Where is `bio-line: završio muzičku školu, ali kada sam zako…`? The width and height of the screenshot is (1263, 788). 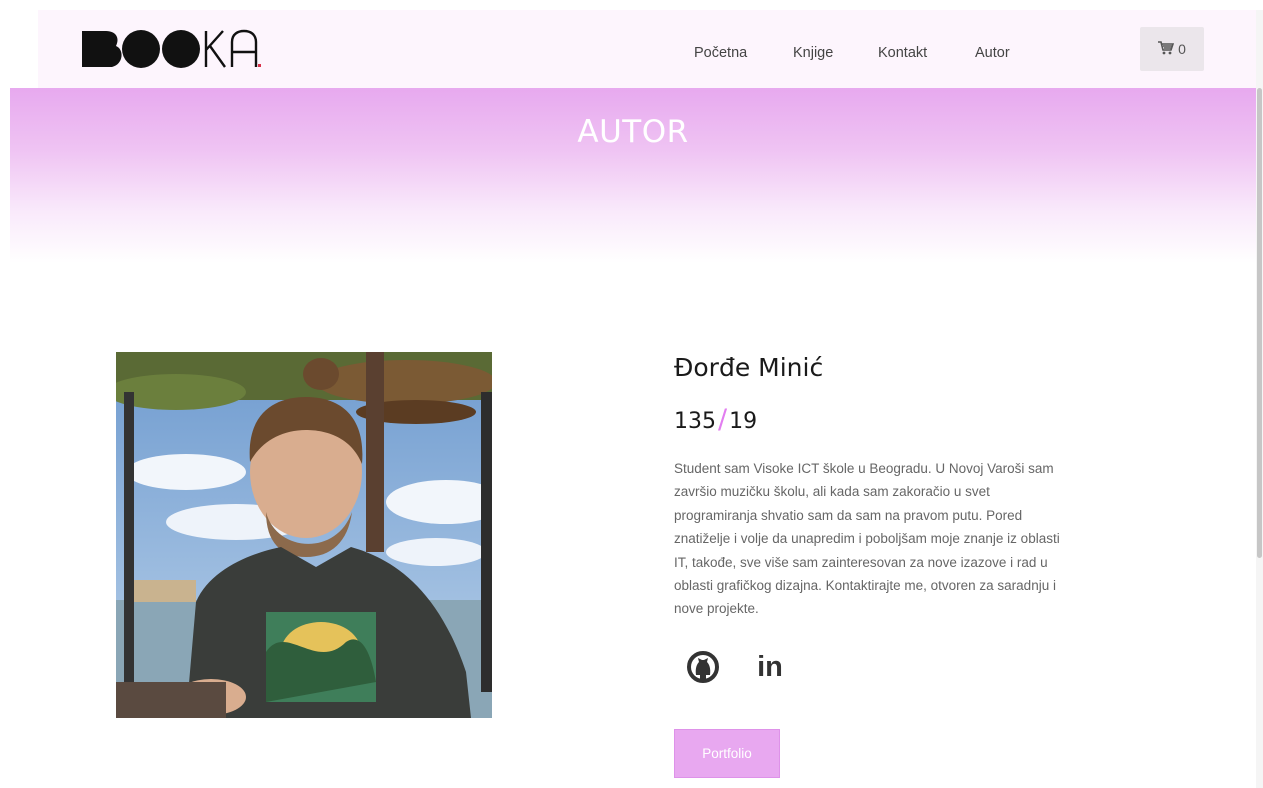
bio-line: završio muzičku školu, ali kada sam zako… is located at coordinates (832, 492).